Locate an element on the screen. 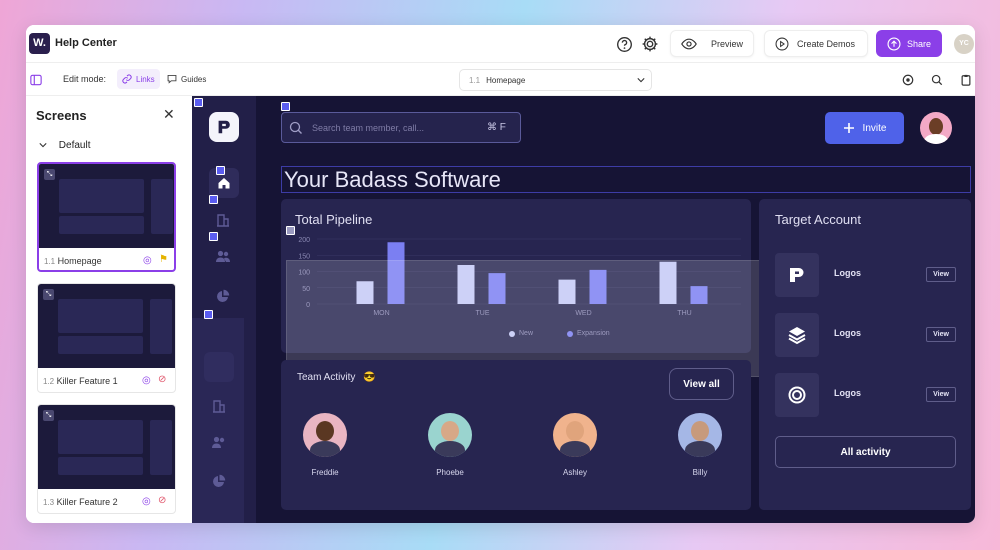  gear-icon is located at coordinates (650, 44).